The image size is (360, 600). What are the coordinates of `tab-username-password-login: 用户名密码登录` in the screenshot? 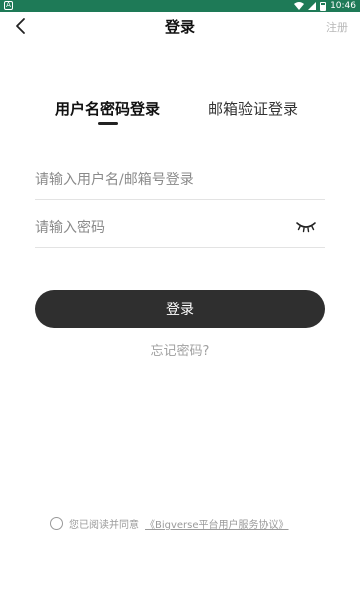 It's located at (107, 108).